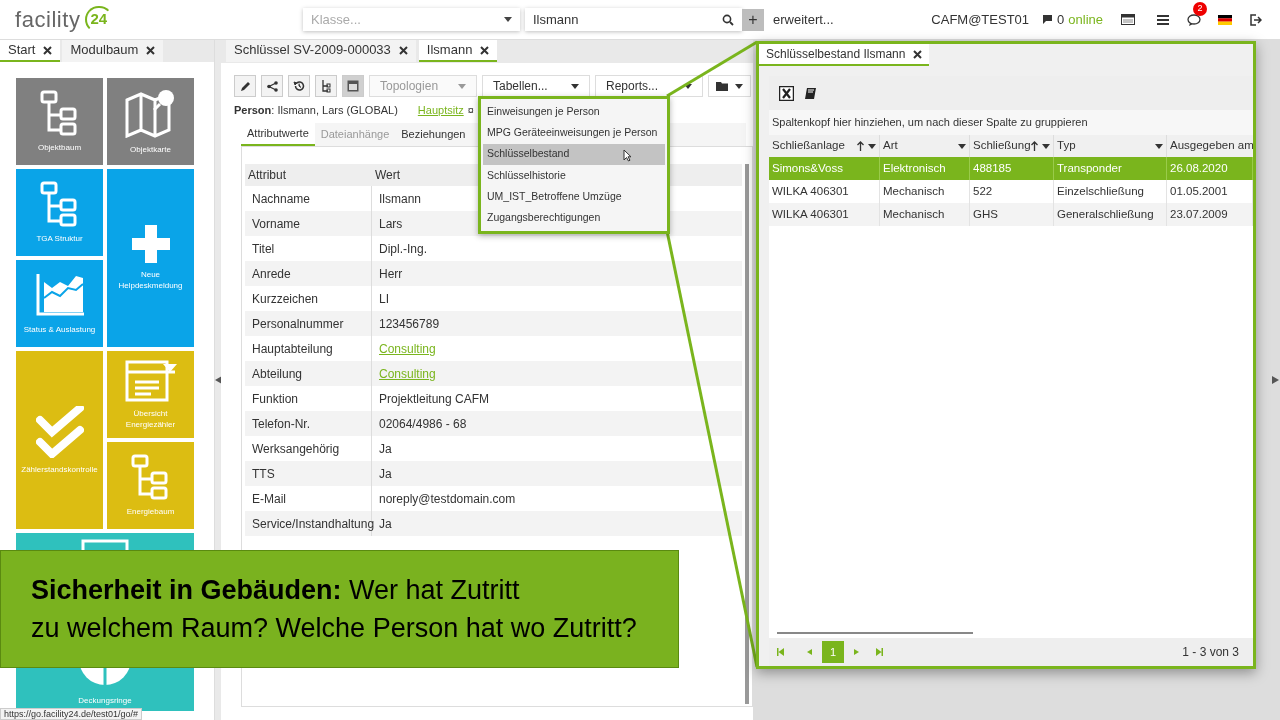 The image size is (1280, 720). Describe the element at coordinates (633, 19) in the screenshot. I see `search-field: Ilsmann` at that location.